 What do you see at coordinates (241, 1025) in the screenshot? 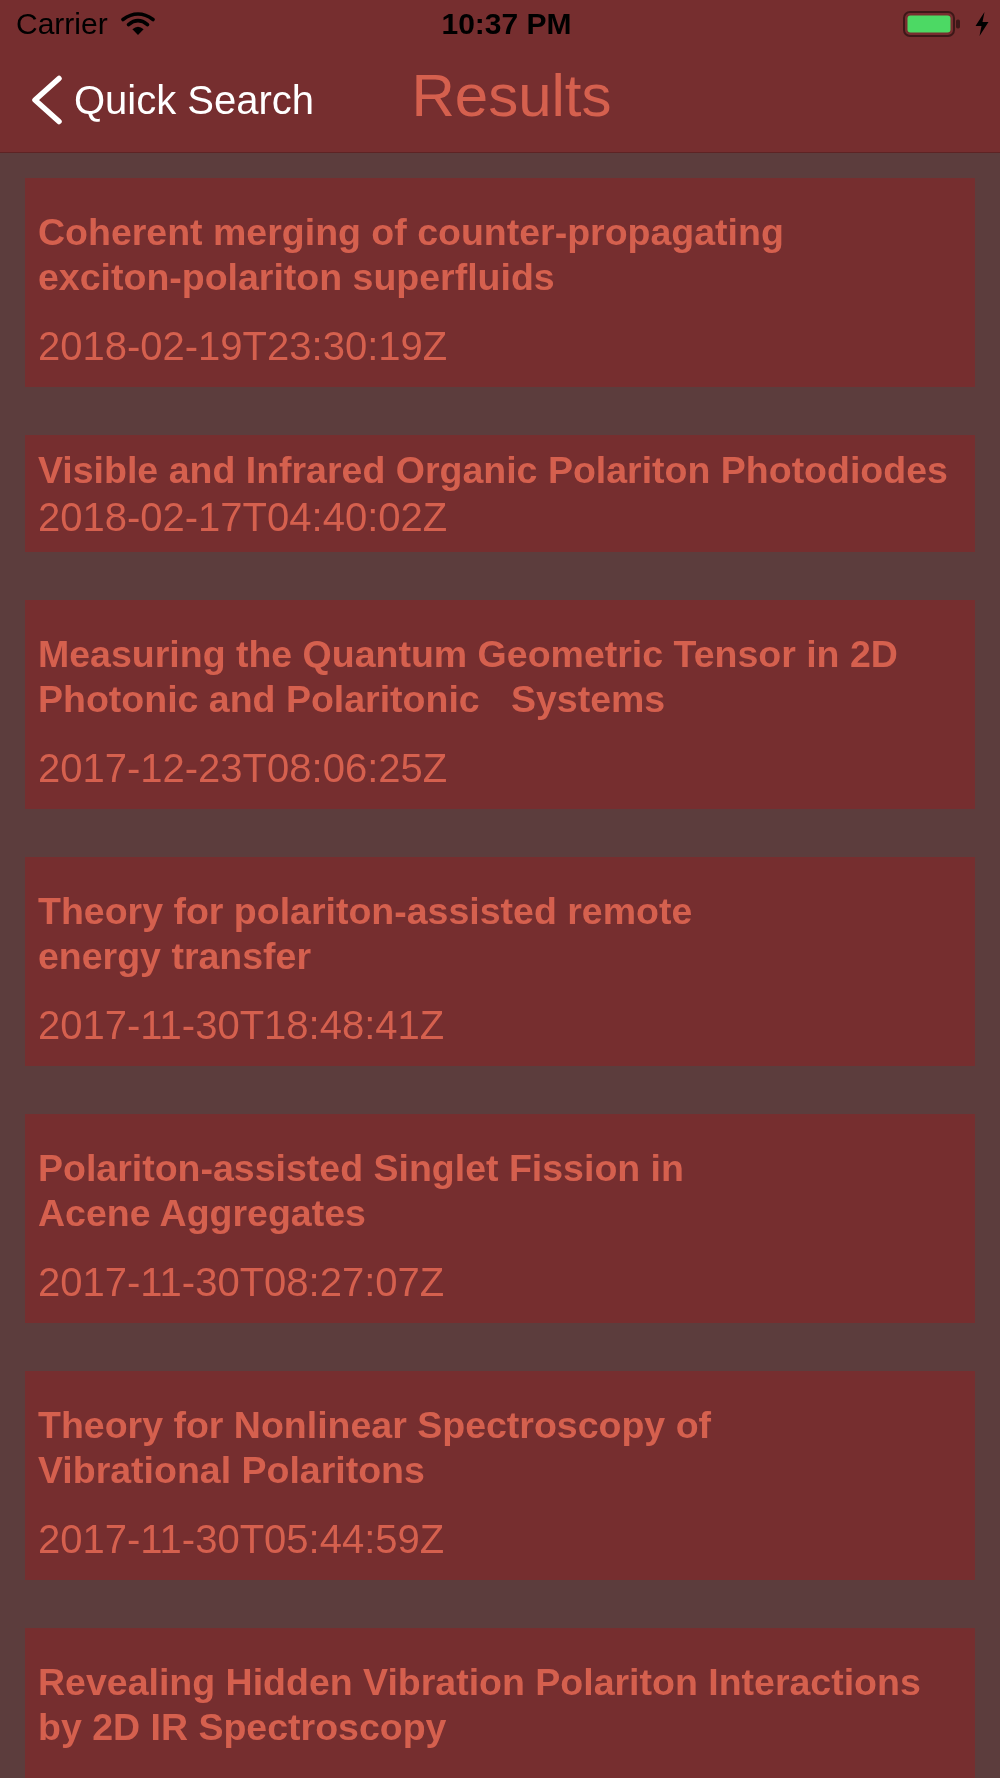
I see `publication-date: 2017-11-30T18:48:41Z` at bounding box center [241, 1025].